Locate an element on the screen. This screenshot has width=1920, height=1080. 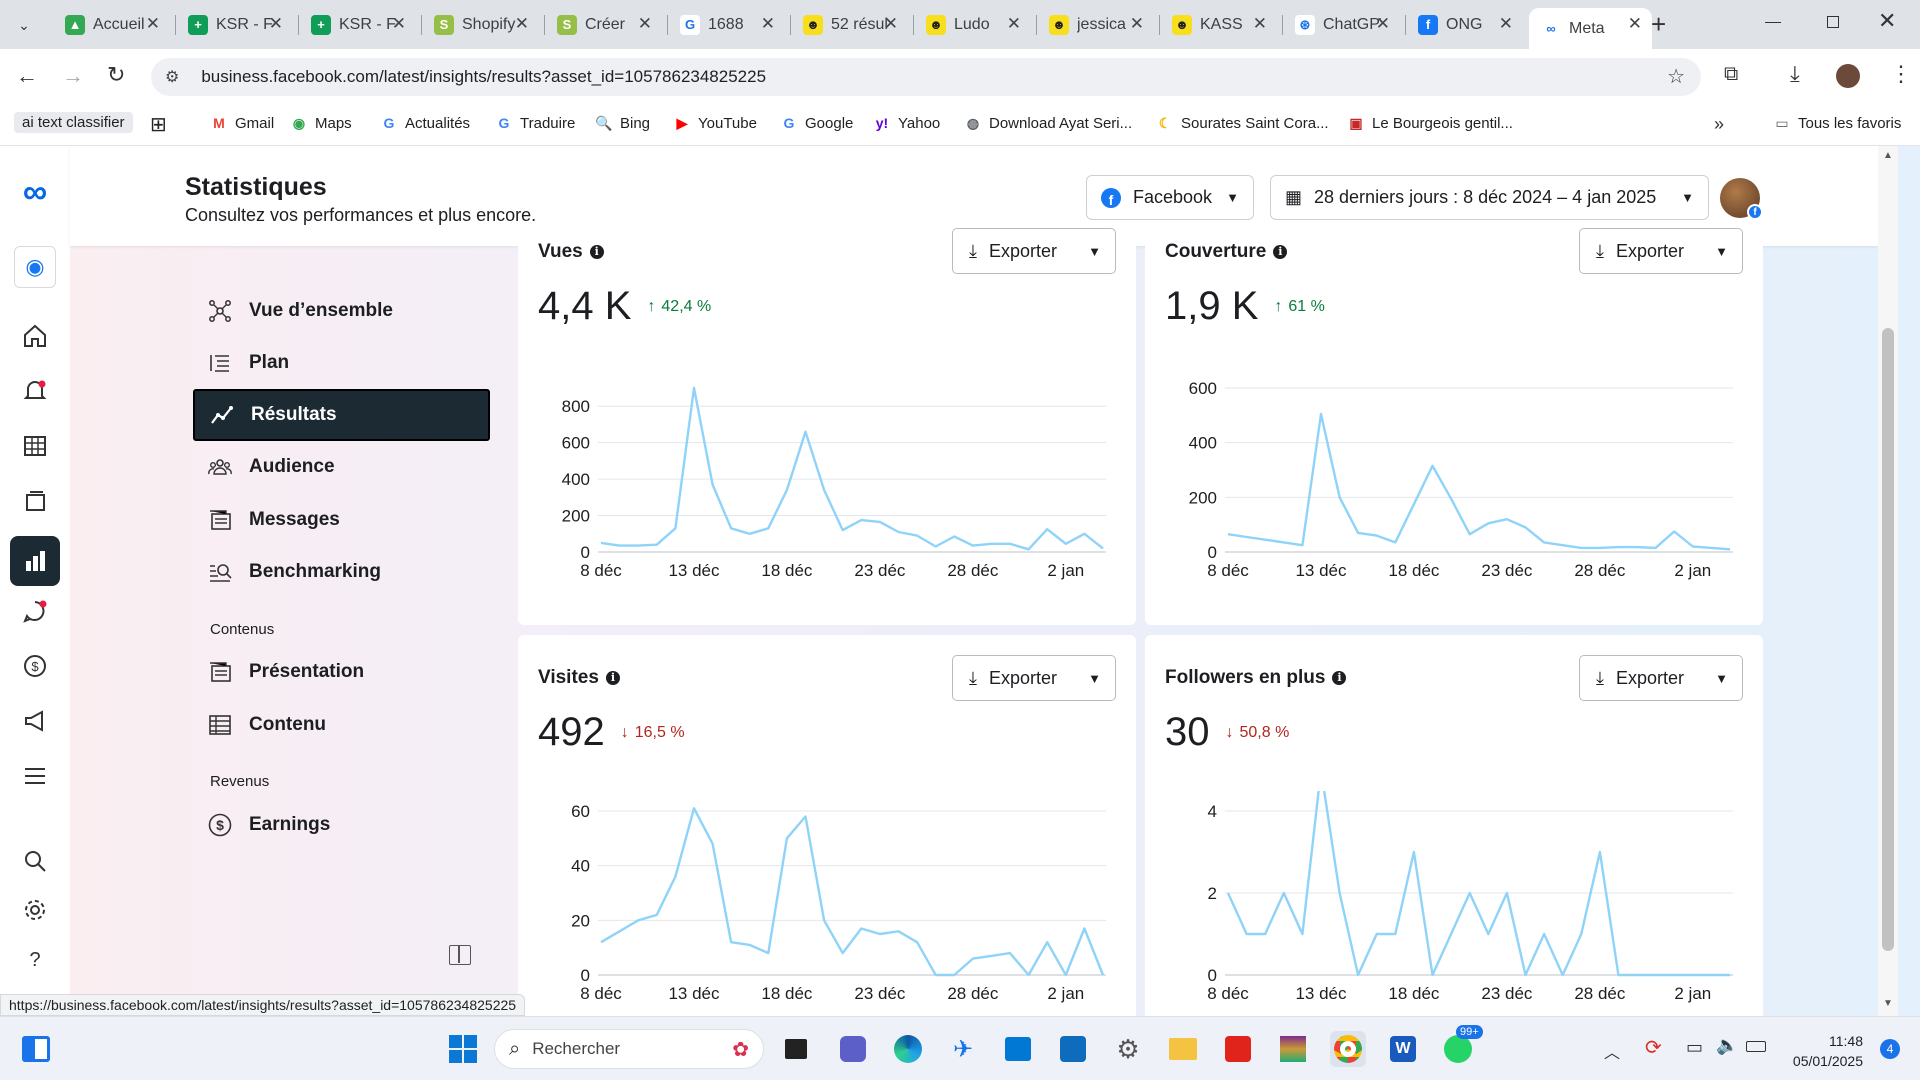
chrome-icon is located at coordinates (1348, 1049).